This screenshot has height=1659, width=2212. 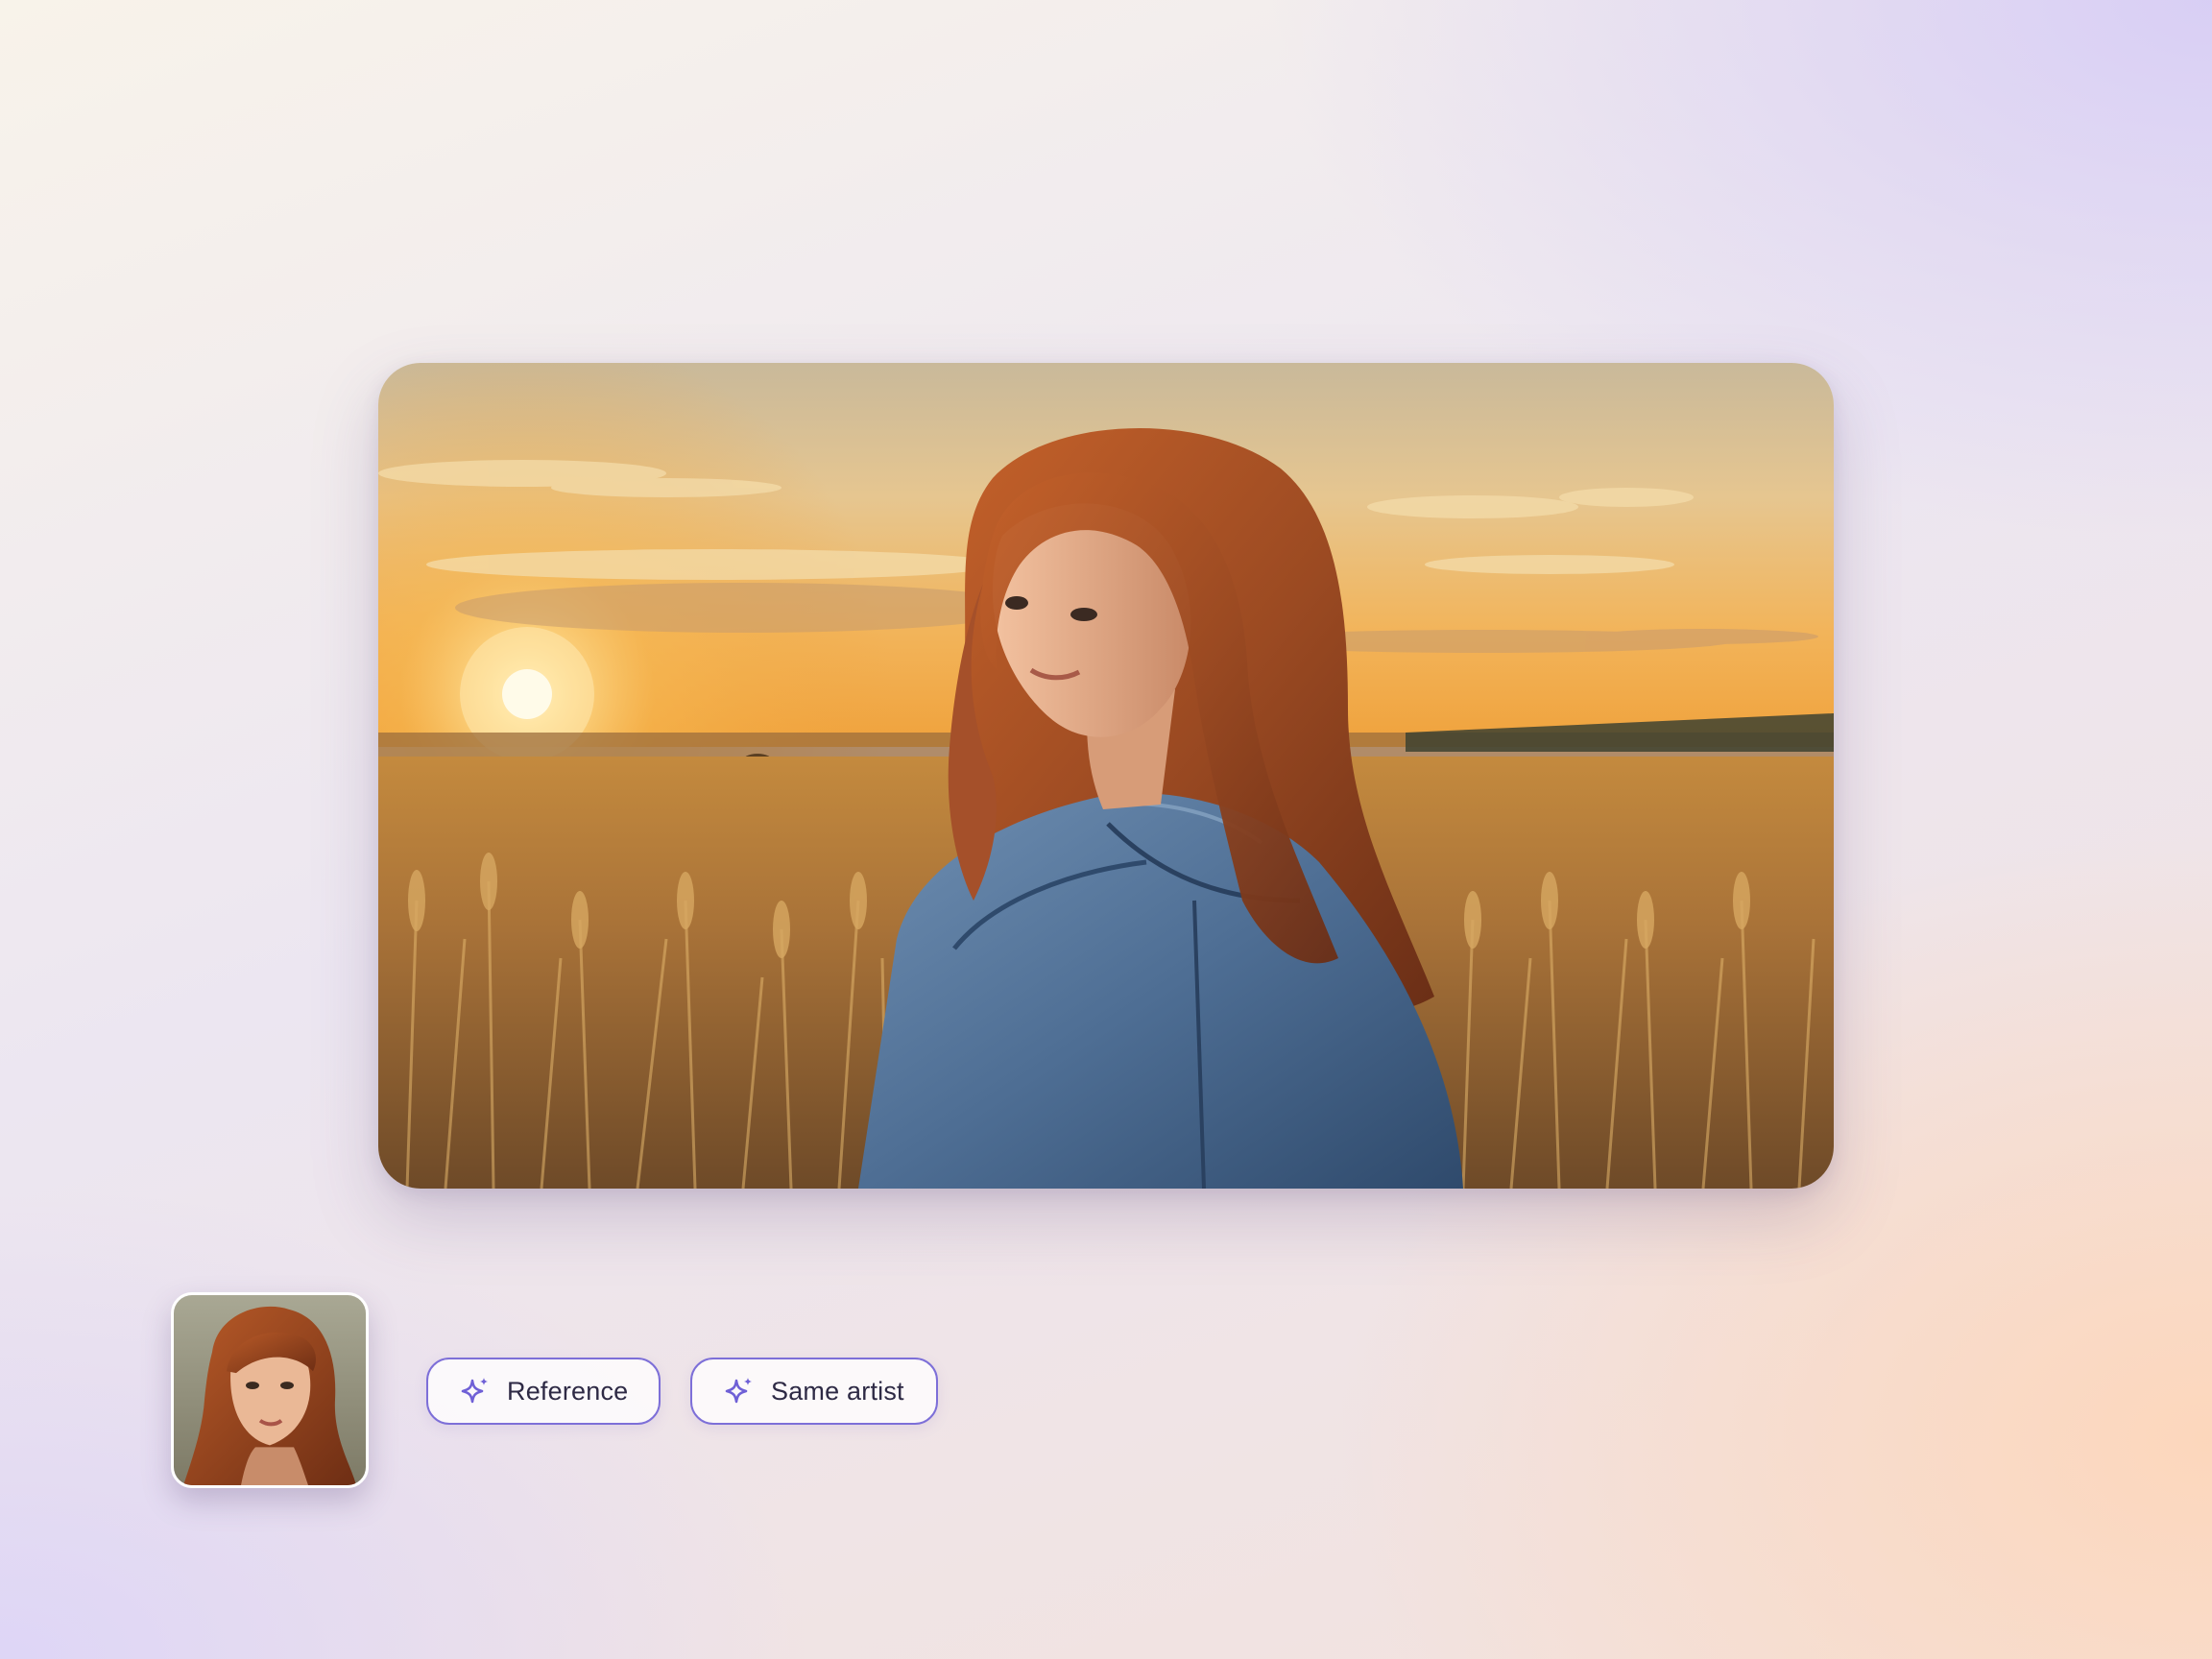 I want to click on same-artist-button: Same artist, so click(x=814, y=1391).